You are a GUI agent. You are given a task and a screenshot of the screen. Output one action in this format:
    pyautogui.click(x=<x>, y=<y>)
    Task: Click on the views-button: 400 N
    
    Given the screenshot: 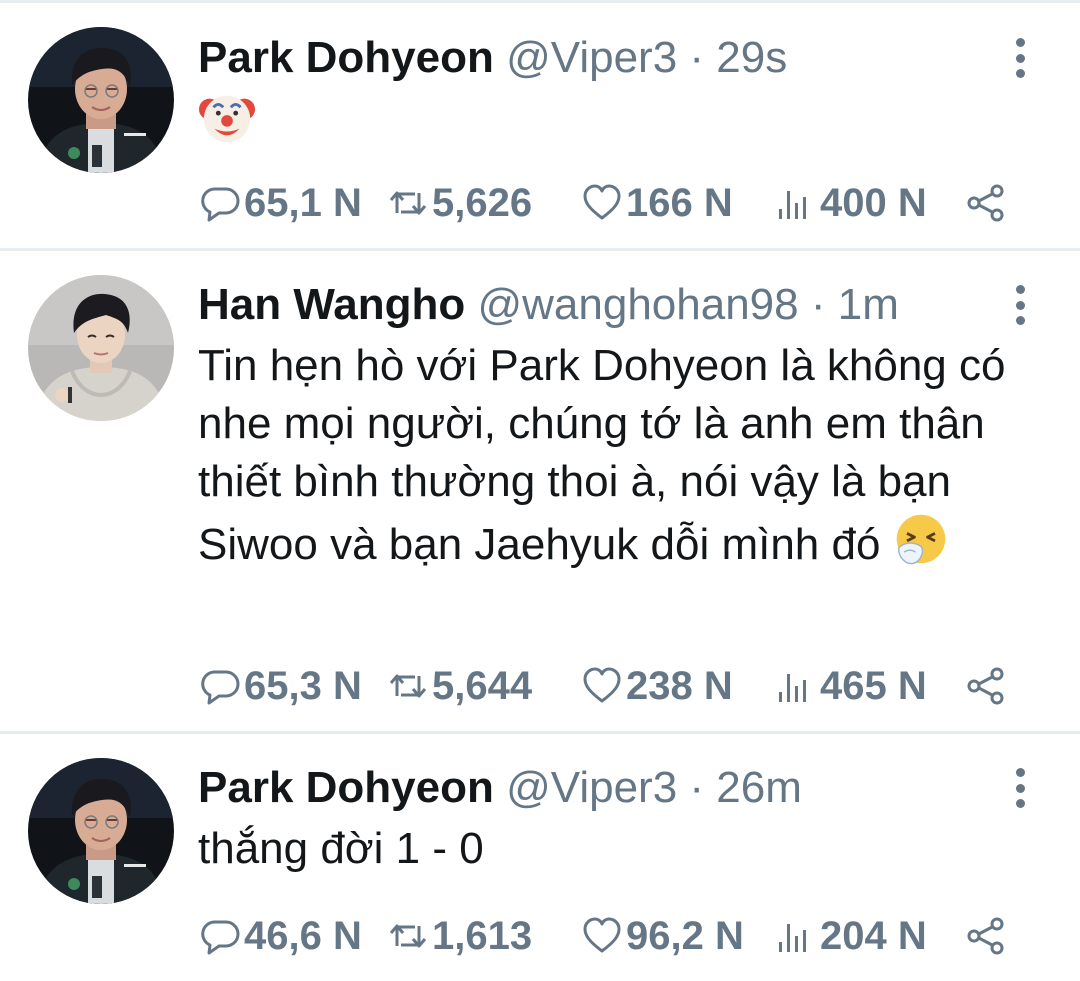 What is the action you would take?
    pyautogui.click(x=851, y=203)
    